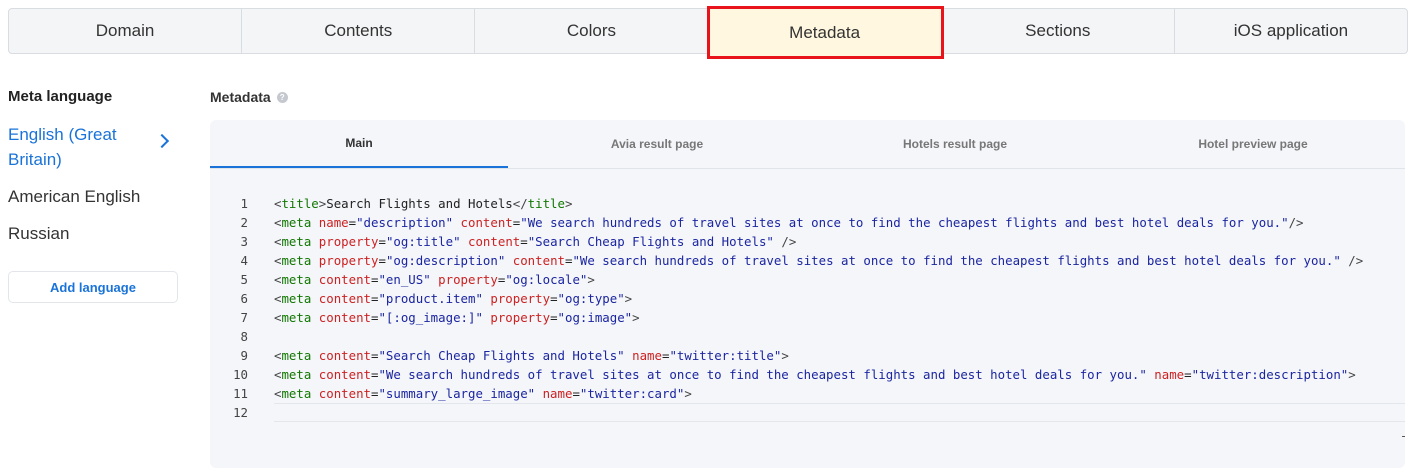  What do you see at coordinates (657, 144) in the screenshot?
I see `sub-tab-avia-result-page: Avia result page` at bounding box center [657, 144].